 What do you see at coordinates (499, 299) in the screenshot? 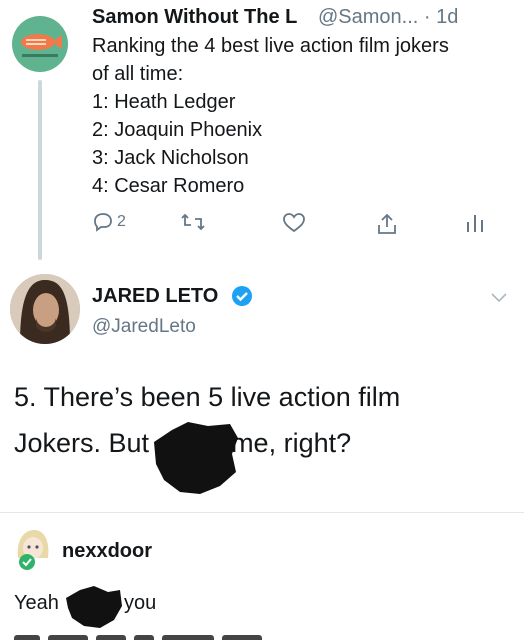
I see `chevron-down-icon` at bounding box center [499, 299].